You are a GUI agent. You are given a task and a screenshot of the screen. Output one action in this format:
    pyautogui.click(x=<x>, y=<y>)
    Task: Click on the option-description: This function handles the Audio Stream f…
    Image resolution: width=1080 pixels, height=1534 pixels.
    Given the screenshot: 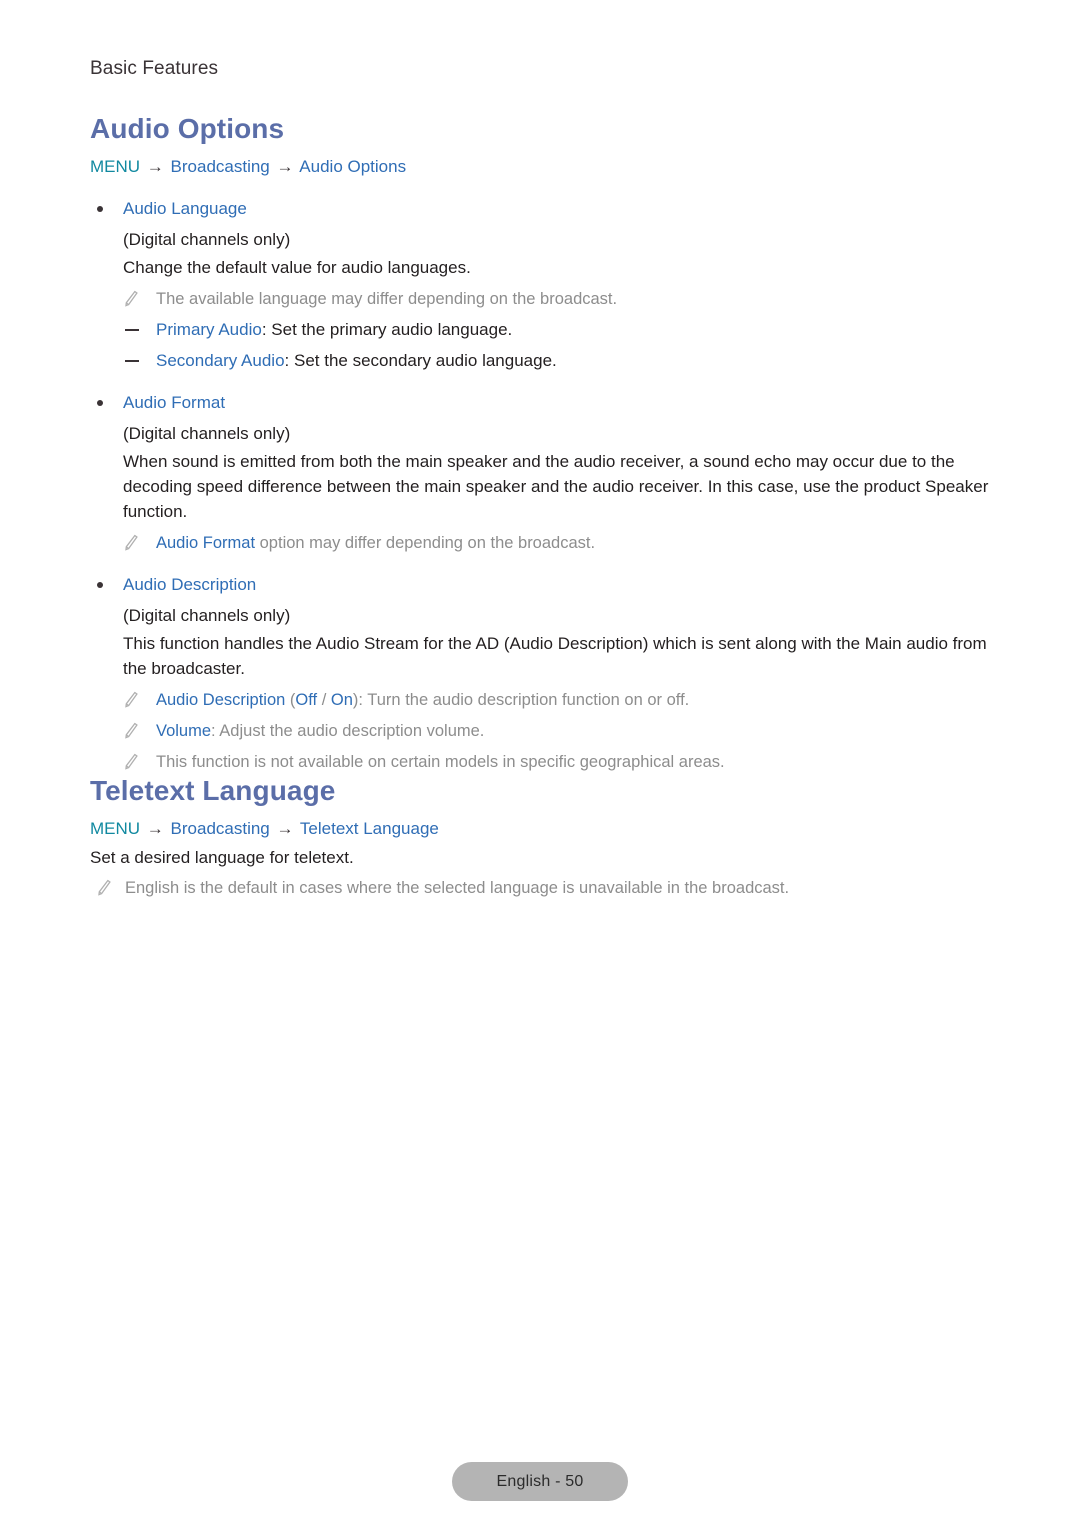 What is the action you would take?
    pyautogui.click(x=555, y=656)
    